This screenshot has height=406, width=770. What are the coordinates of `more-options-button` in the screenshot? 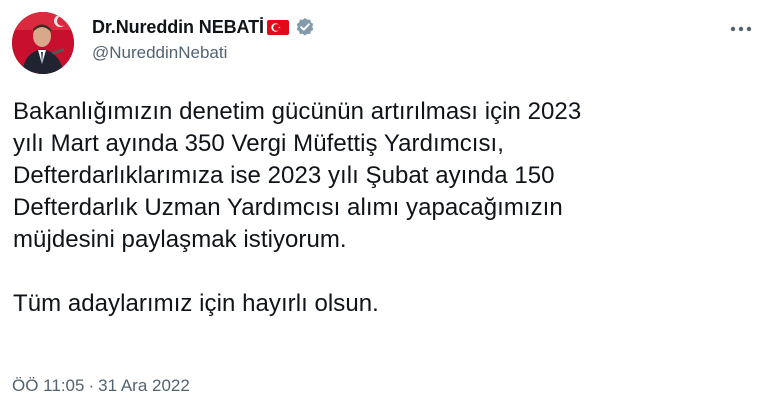 It's located at (741, 29).